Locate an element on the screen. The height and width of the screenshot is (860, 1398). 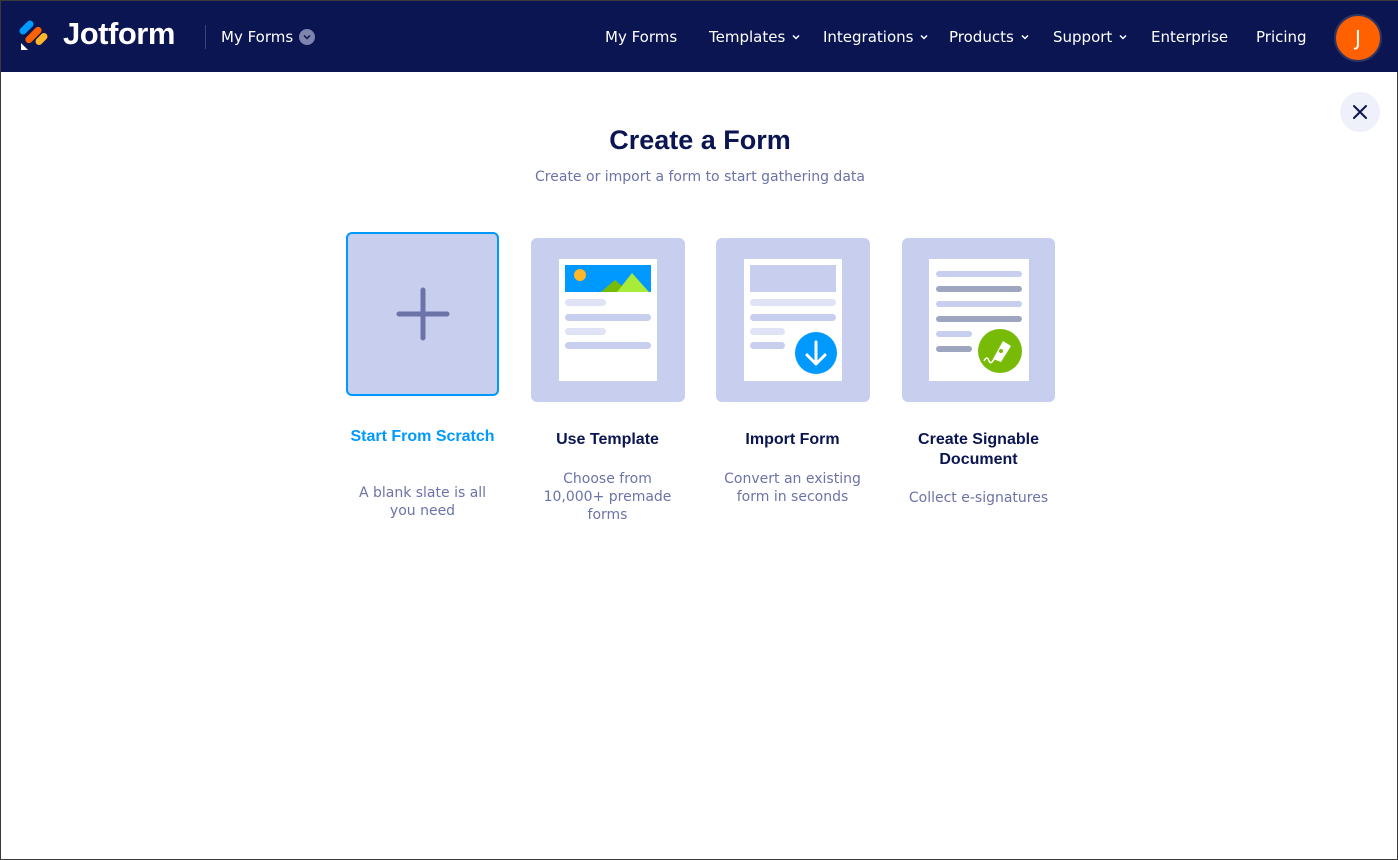
option-description: Choose from 10,000+ premade forms is located at coordinates (607, 497).